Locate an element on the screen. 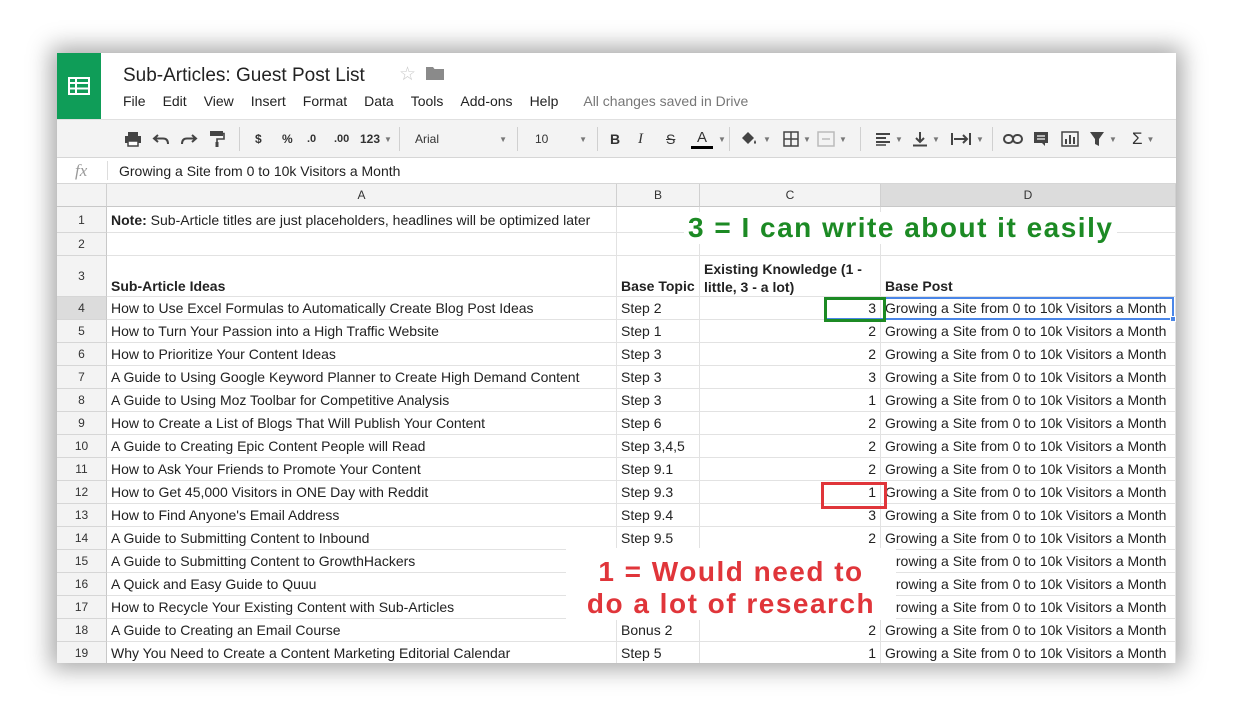 The height and width of the screenshot is (724, 1233). percent-format-button: % is located at coordinates (287, 139).